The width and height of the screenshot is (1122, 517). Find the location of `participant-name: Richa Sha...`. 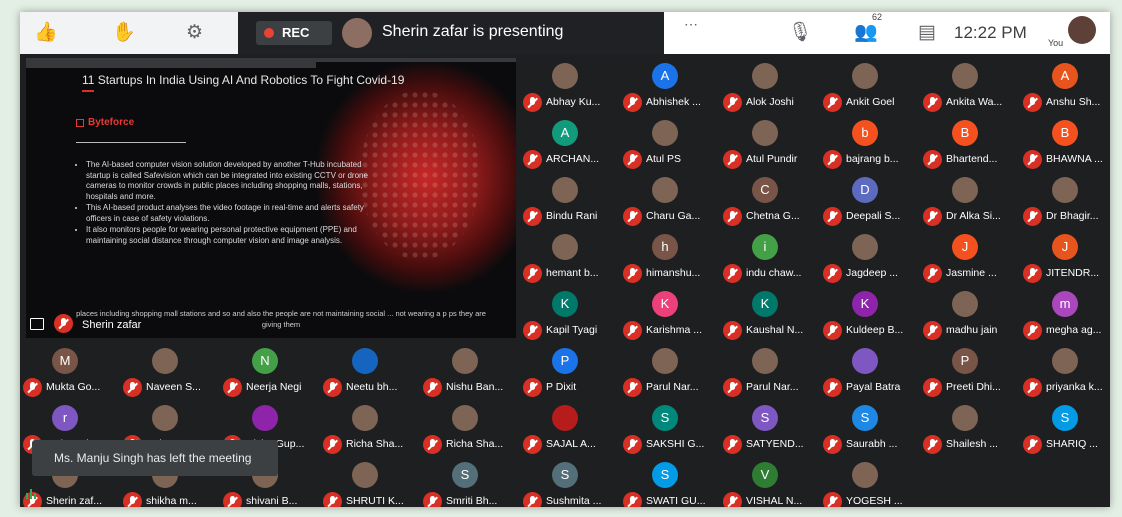

participant-name: Richa Sha... is located at coordinates (375, 444).